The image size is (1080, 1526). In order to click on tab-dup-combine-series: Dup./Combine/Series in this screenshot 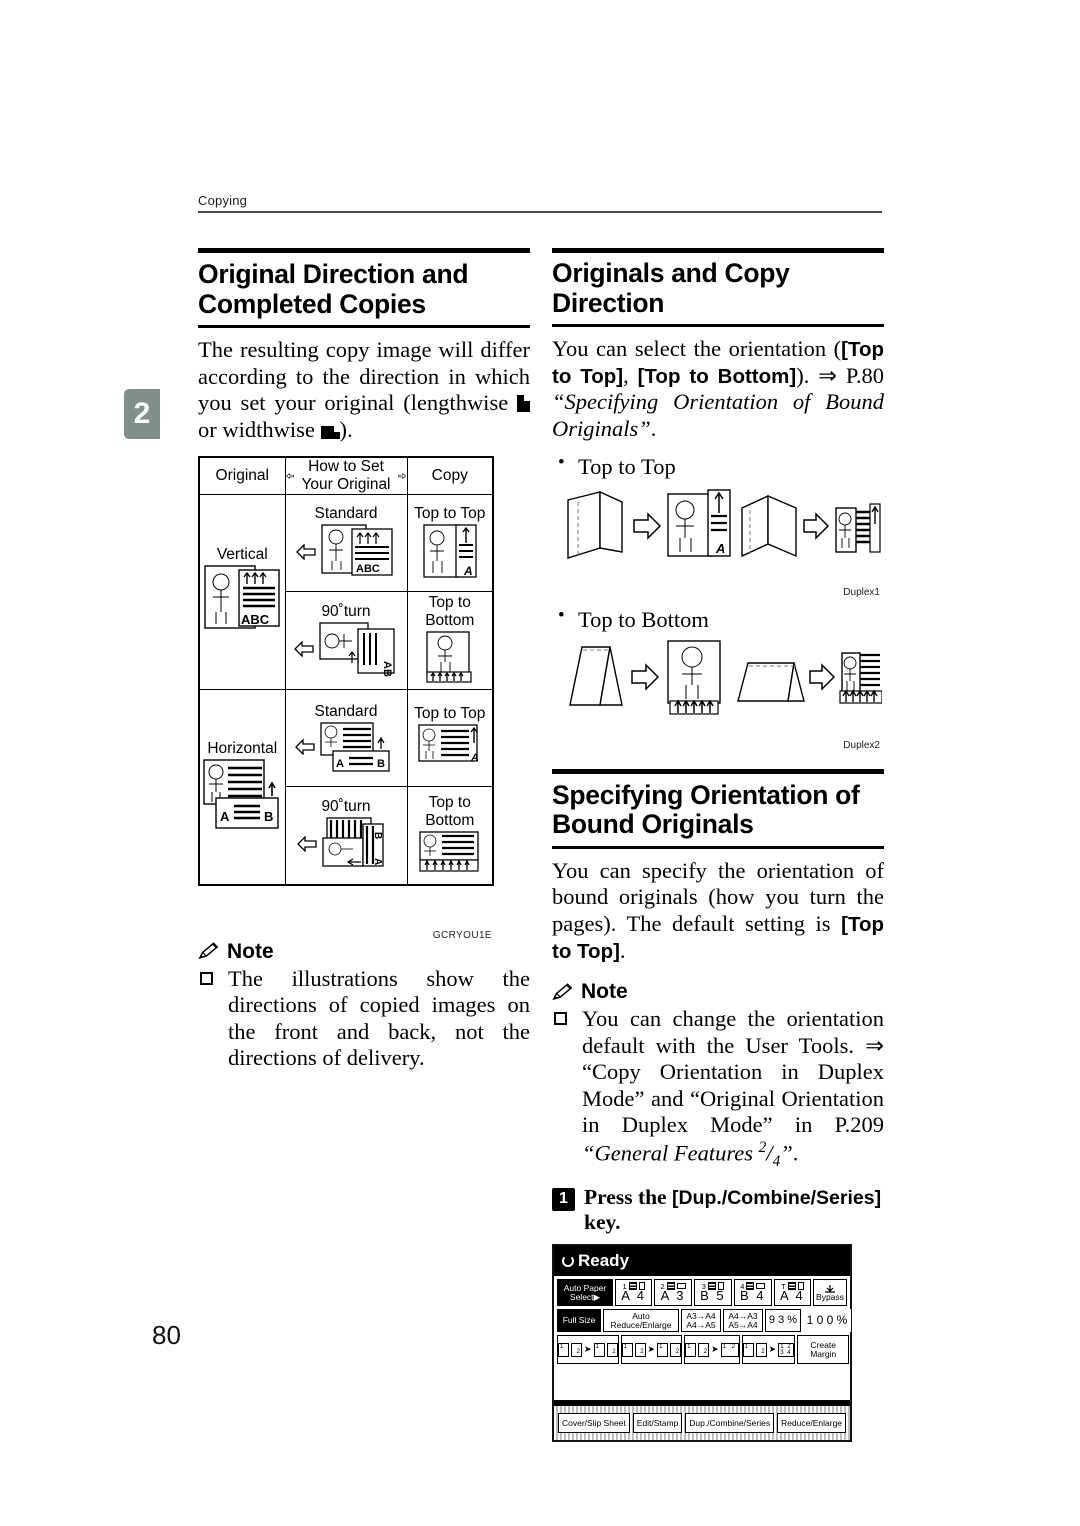, I will do `click(730, 1423)`.